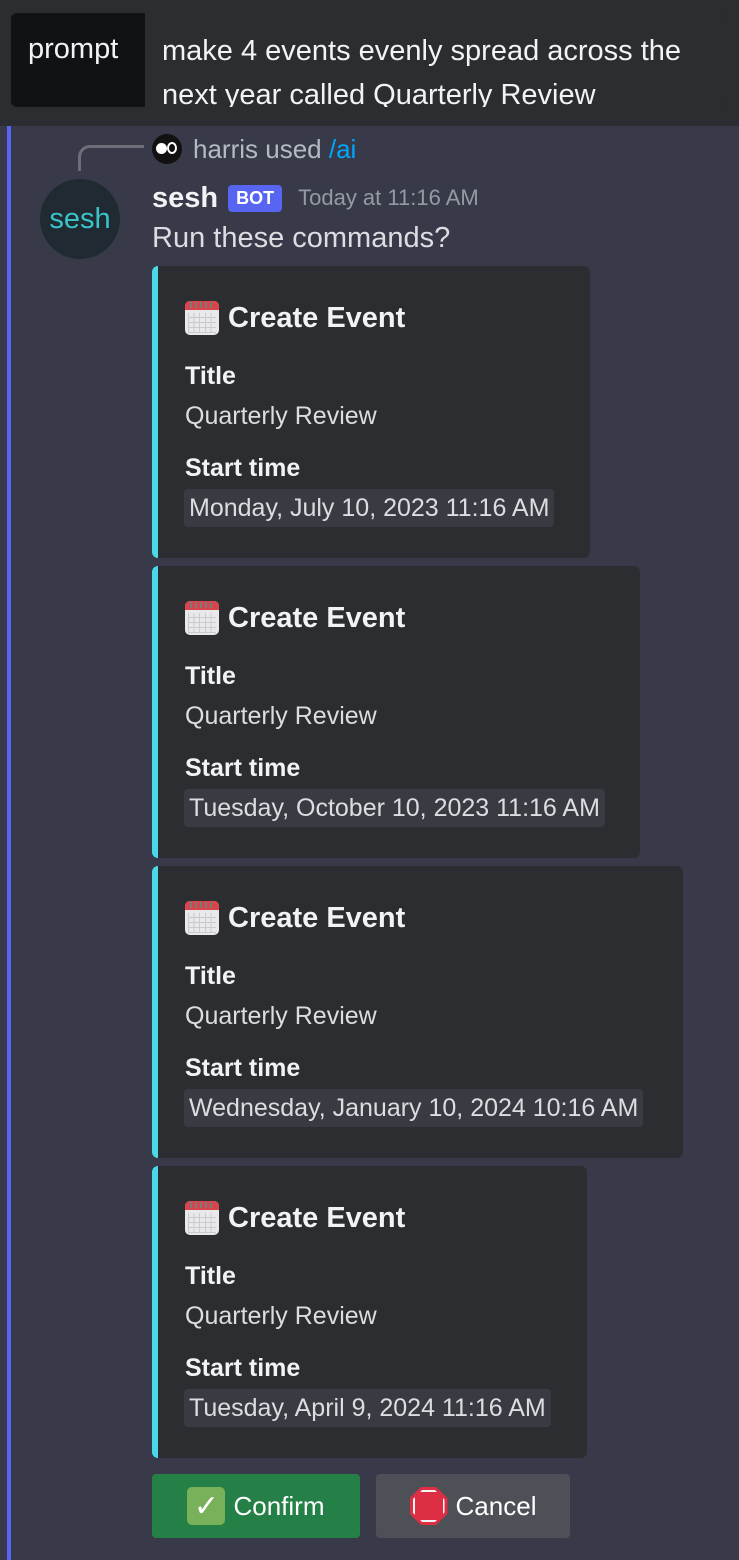 The image size is (739, 1560). What do you see at coordinates (9, 843) in the screenshot?
I see `highlight-bar` at bounding box center [9, 843].